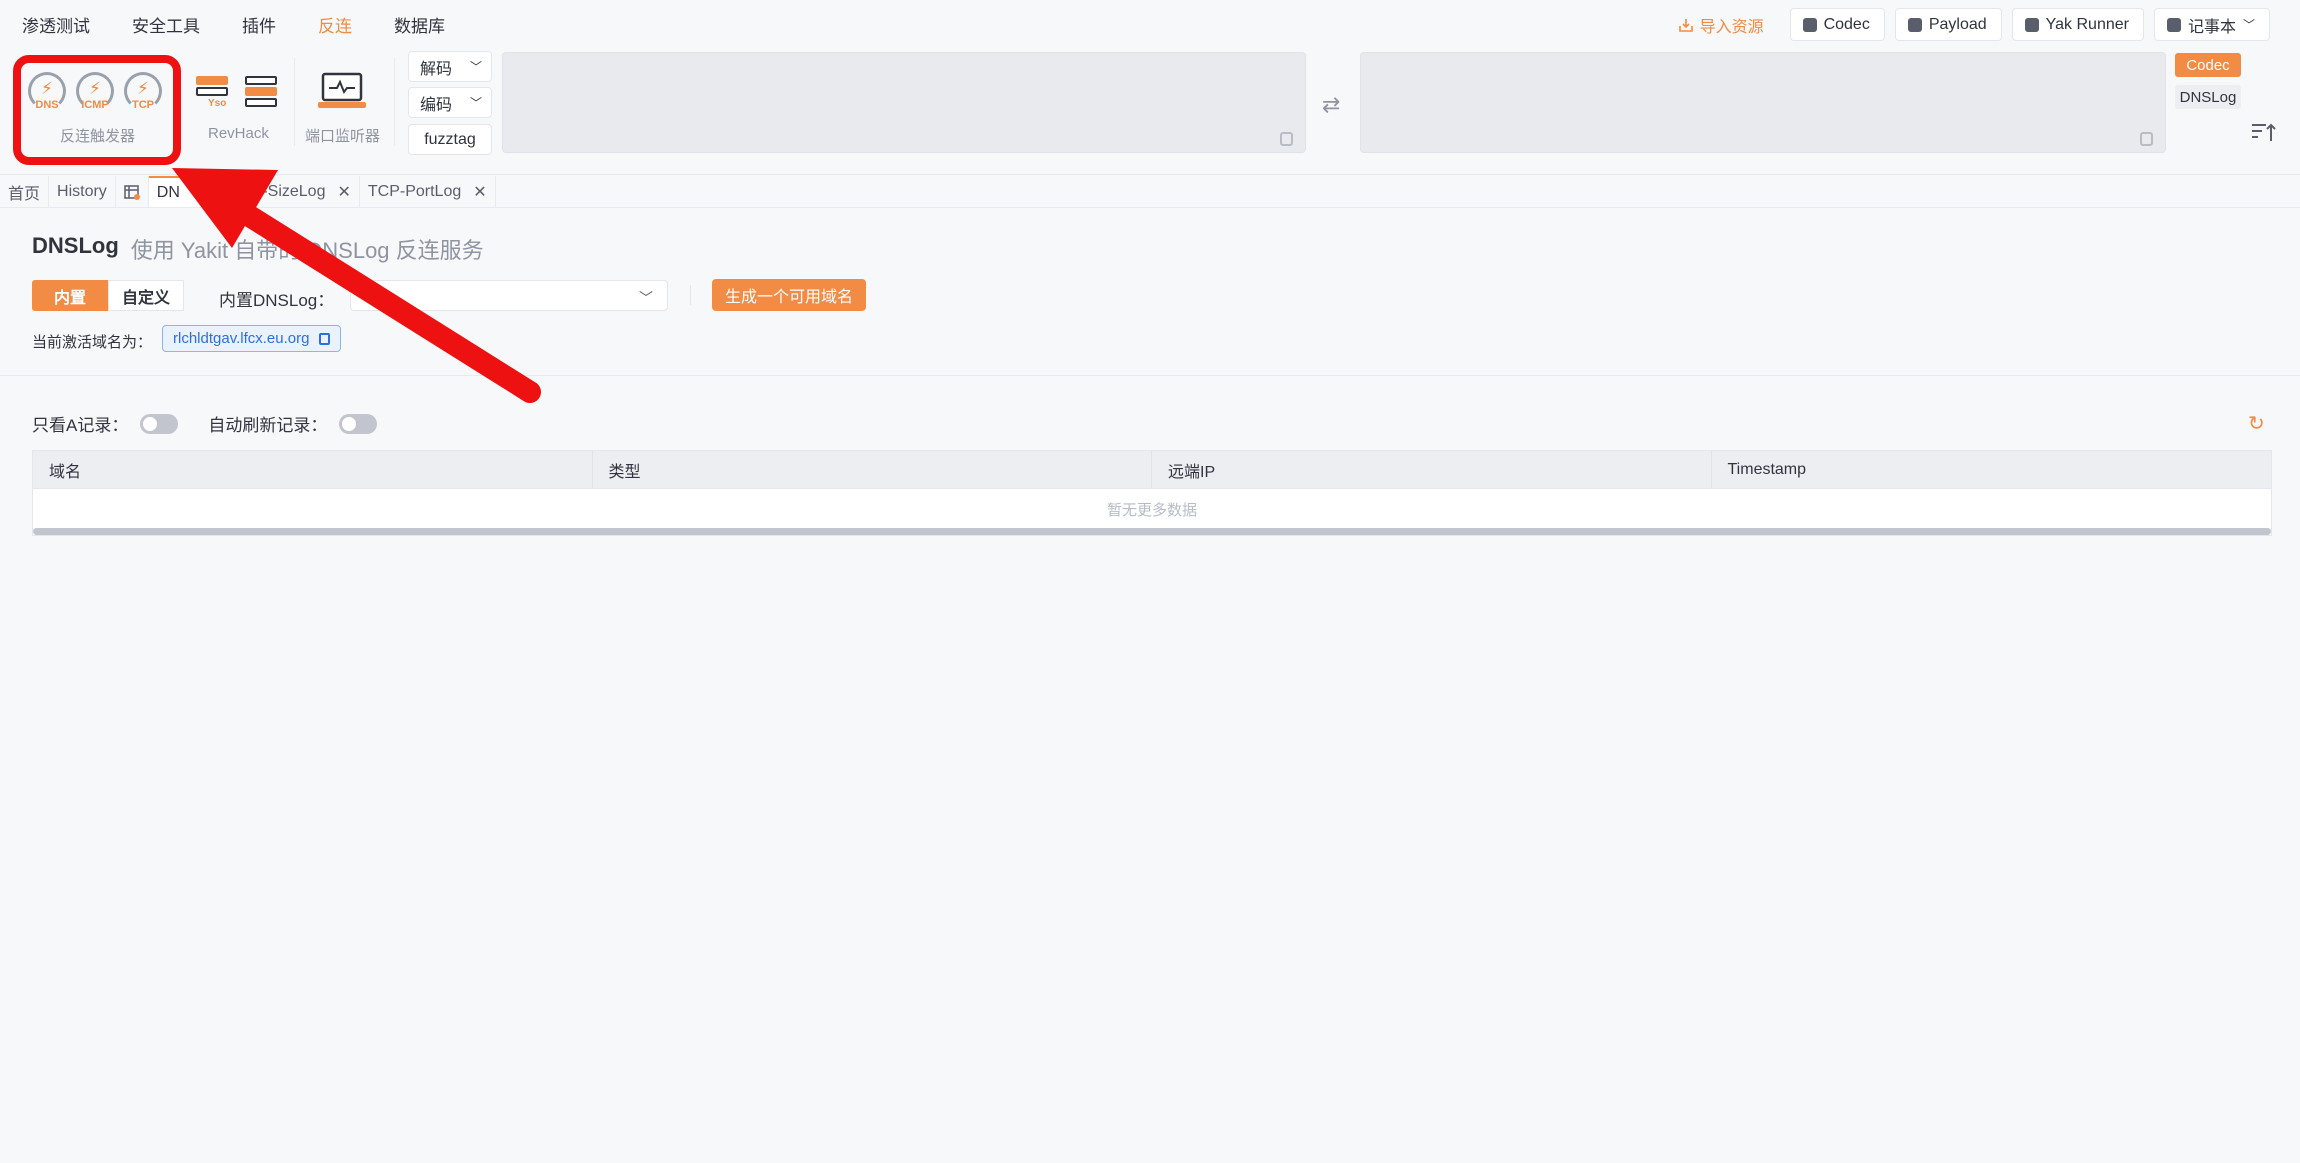 Image resolution: width=2300 pixels, height=1163 pixels. What do you see at coordinates (313, 469) in the screenshot?
I see `column-domain: 域名` at bounding box center [313, 469].